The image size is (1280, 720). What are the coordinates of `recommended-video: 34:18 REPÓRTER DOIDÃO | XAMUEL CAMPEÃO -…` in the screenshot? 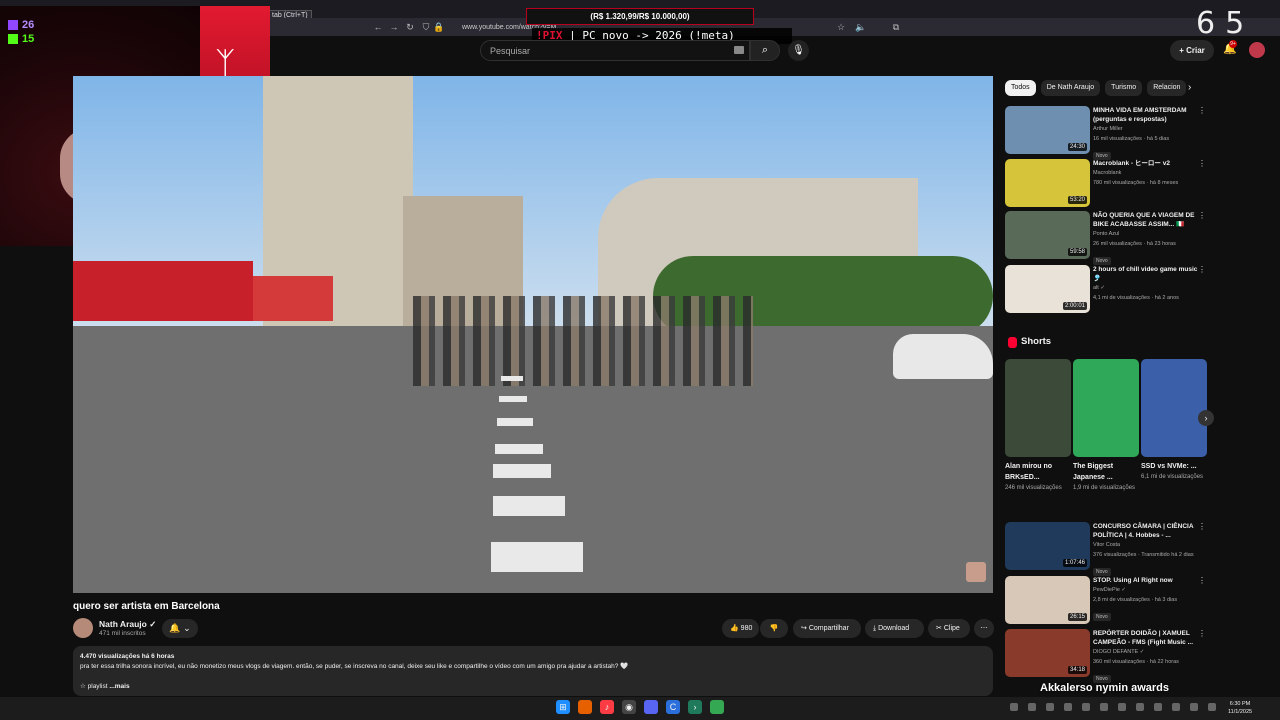 It's located at (1107, 656).